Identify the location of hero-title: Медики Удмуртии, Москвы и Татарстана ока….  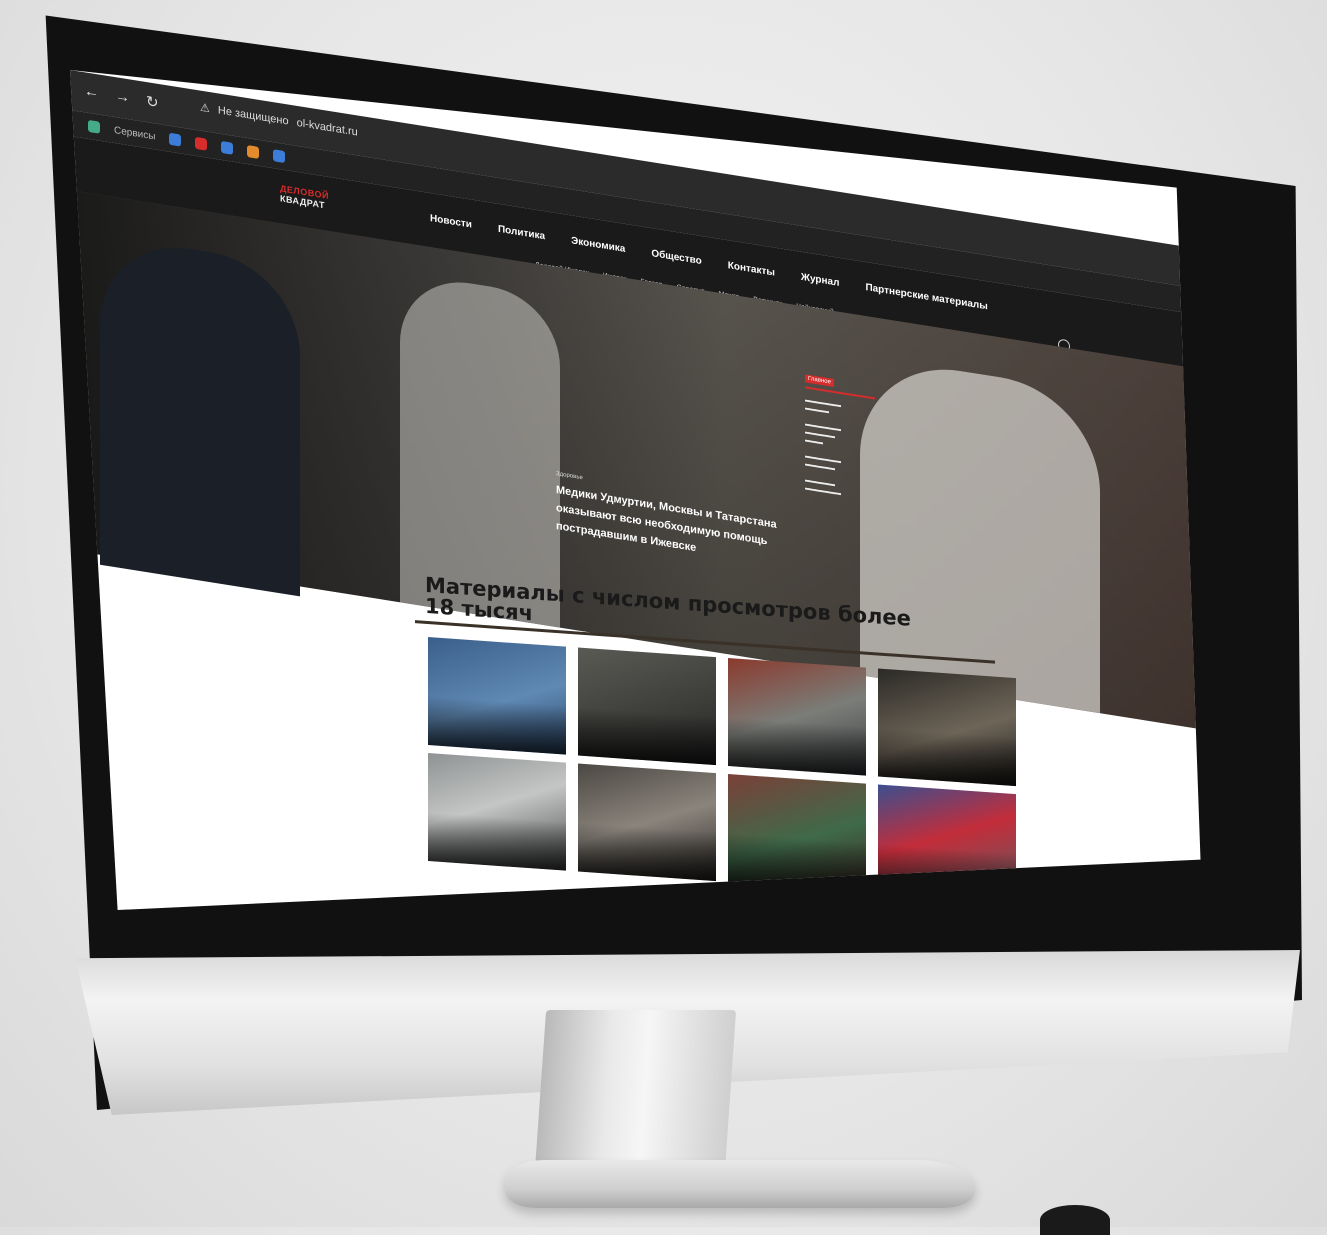
(676, 527).